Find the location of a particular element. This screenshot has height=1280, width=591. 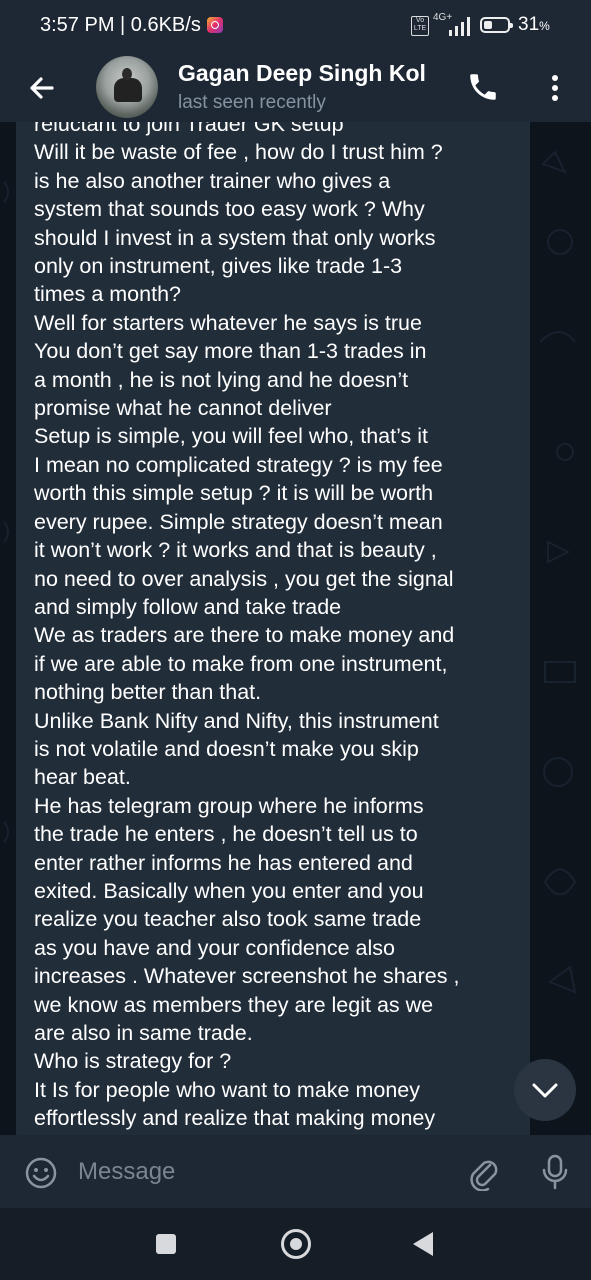

volte-icon: Vo LTE is located at coordinates (420, 26).